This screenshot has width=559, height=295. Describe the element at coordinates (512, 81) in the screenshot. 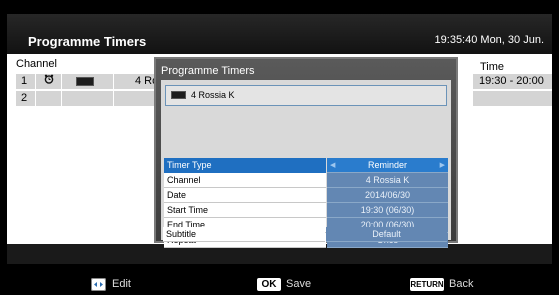

I see `timer-time: 19:30 - 20:00` at that location.